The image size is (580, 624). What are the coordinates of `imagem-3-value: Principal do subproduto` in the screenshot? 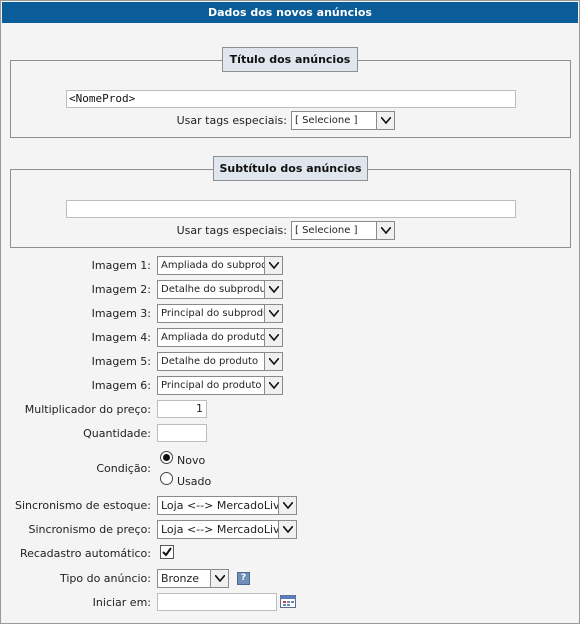 It's located at (220, 313).